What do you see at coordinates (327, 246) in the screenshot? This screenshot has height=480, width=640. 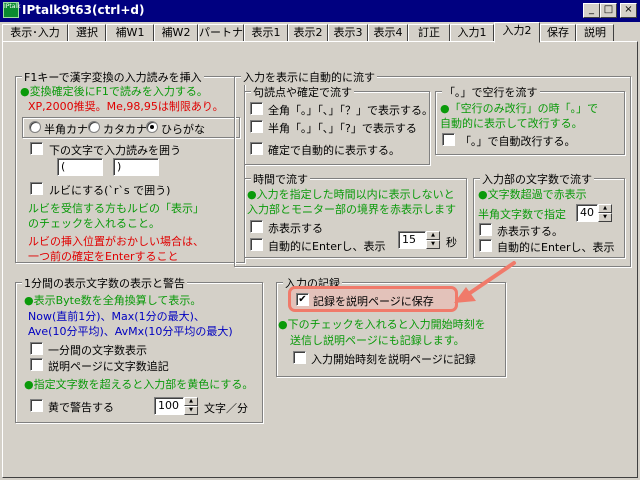 I see `time-enter-label: 自動的にEnterし、表示` at bounding box center [327, 246].